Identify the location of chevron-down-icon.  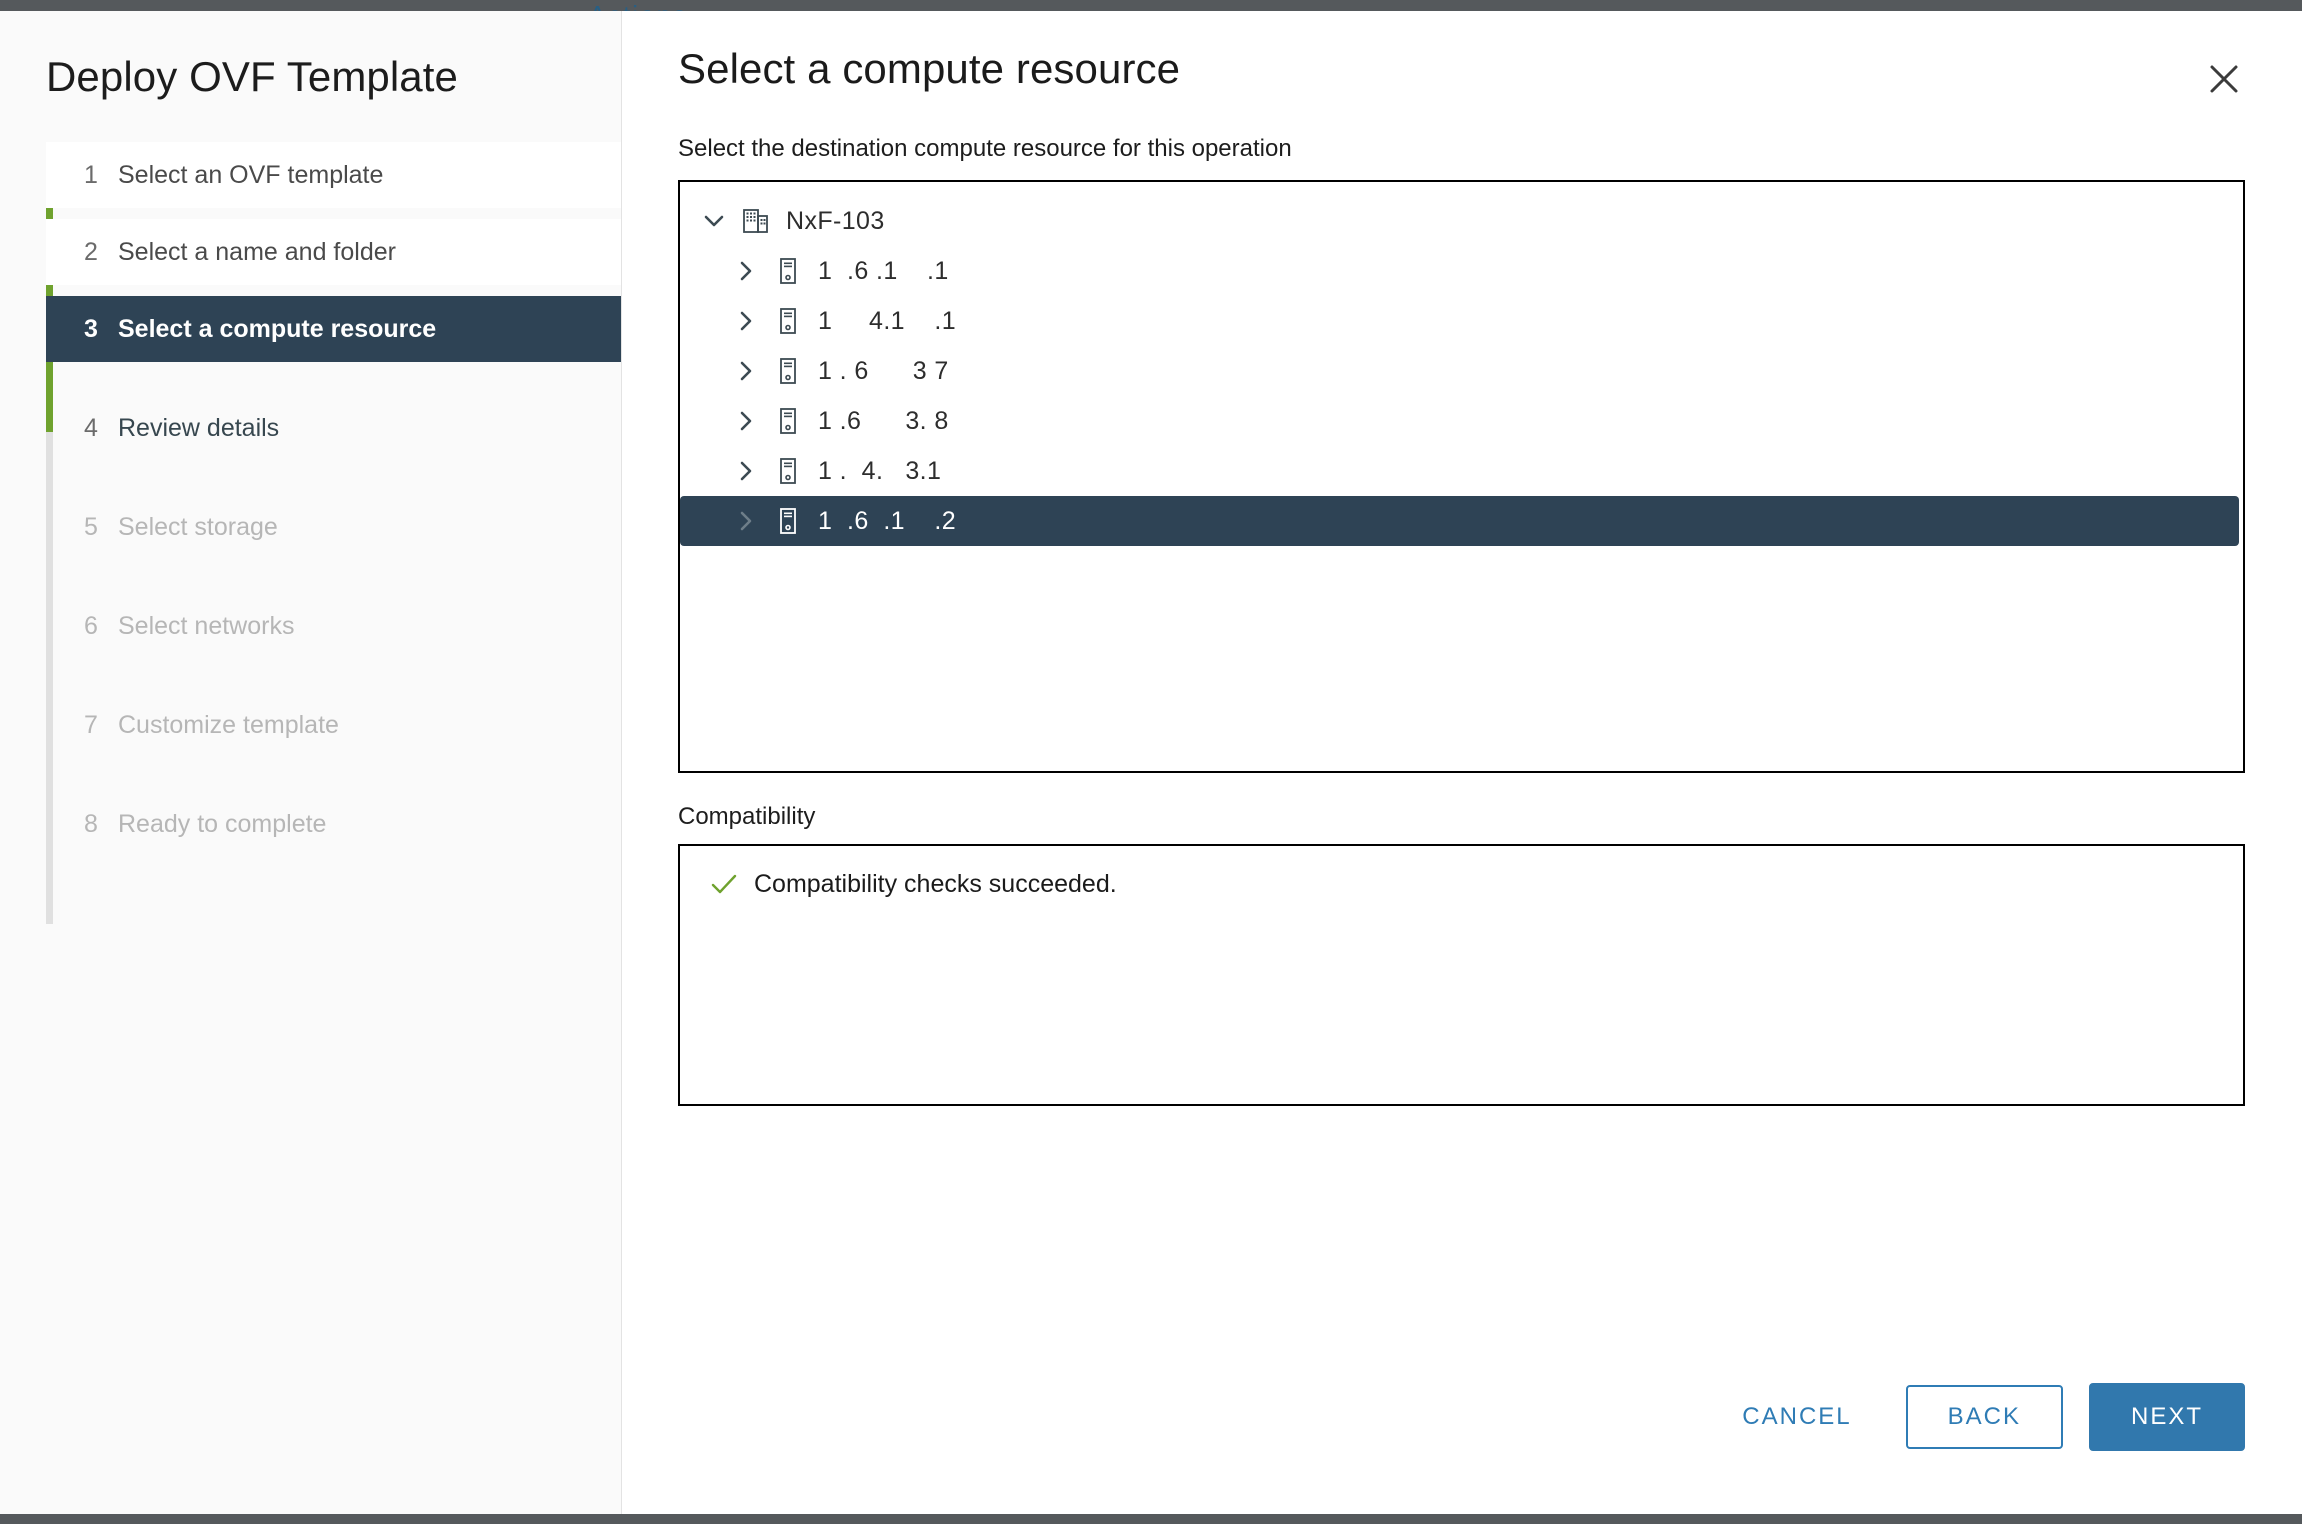
(714, 221).